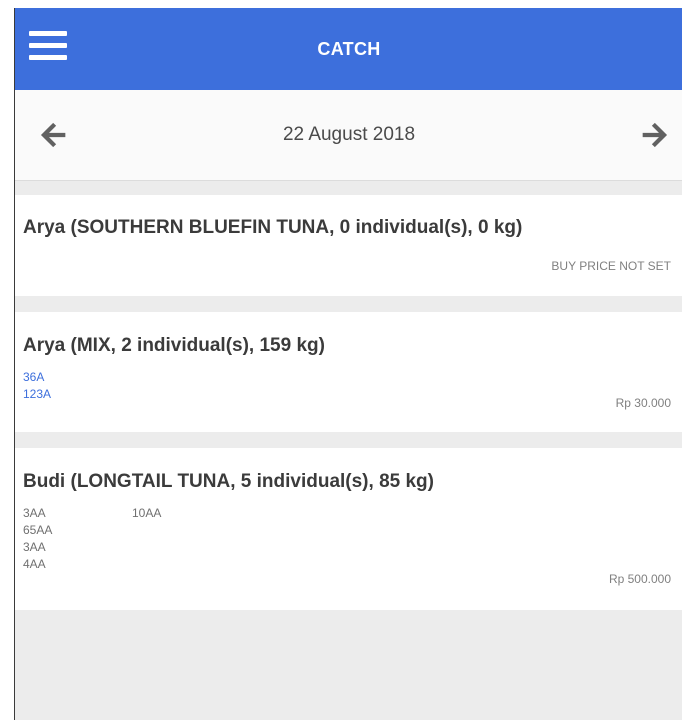 The image size is (682, 720). I want to click on entry-codes: 3AA 10AA 65AA 3AA 4AA, so click(123, 539).